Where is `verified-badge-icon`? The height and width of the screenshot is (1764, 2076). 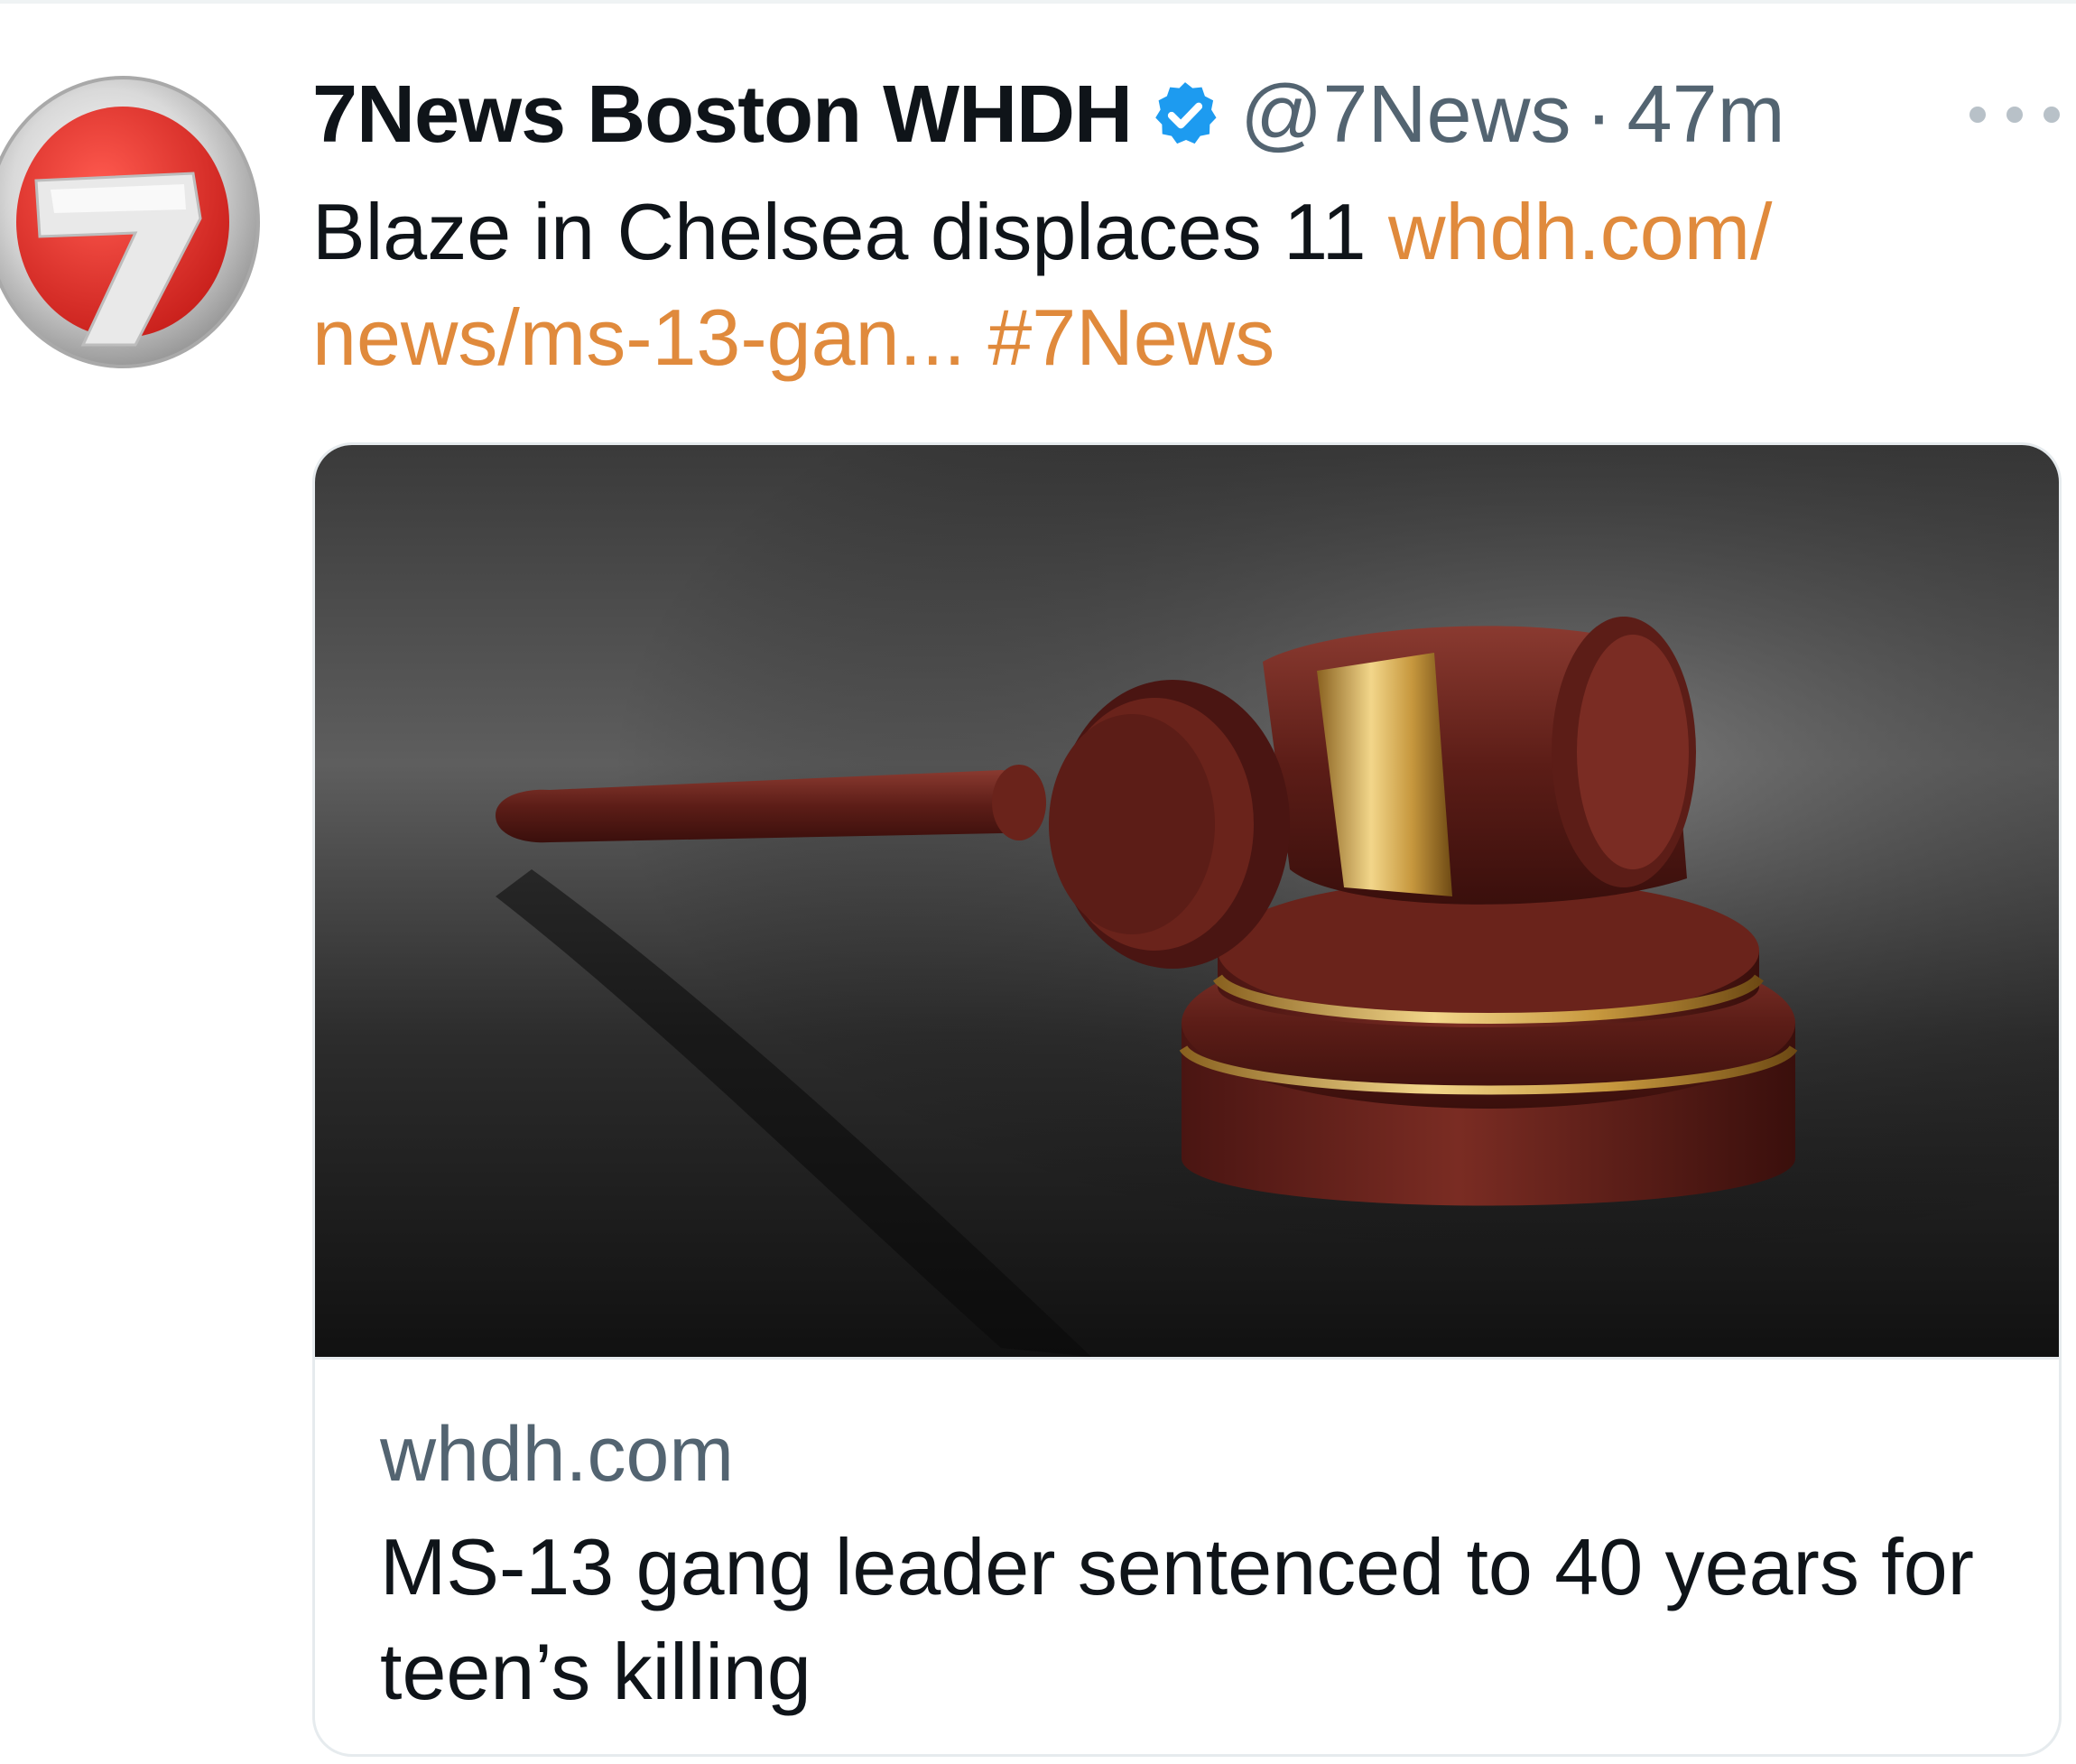
verified-badge-icon is located at coordinates (1185, 115).